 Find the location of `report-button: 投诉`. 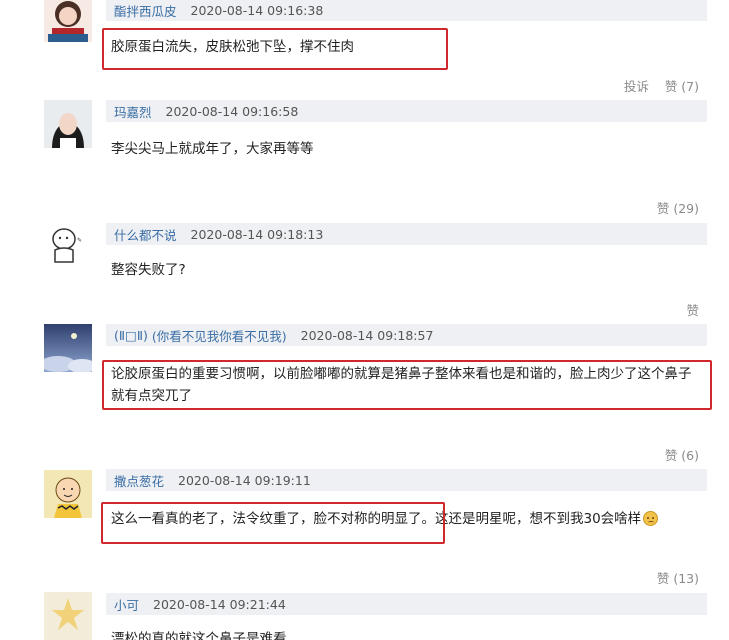

report-button: 投诉 is located at coordinates (636, 86).